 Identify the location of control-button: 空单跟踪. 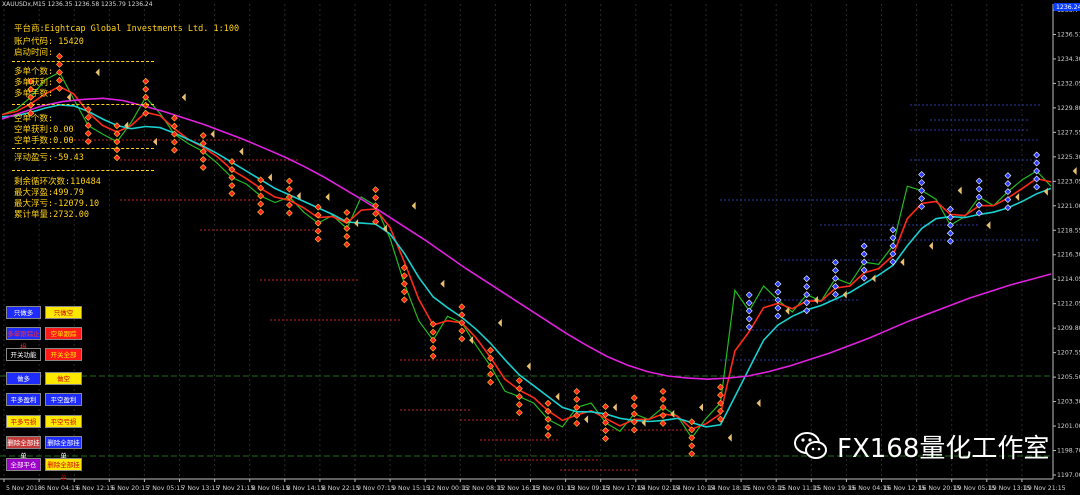
(63, 333).